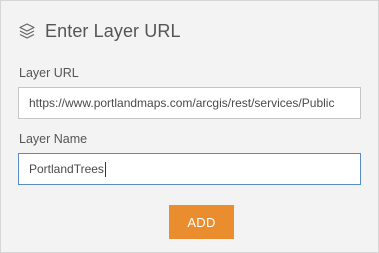  I want to click on panel-title: Enter Layer URL, so click(113, 30).